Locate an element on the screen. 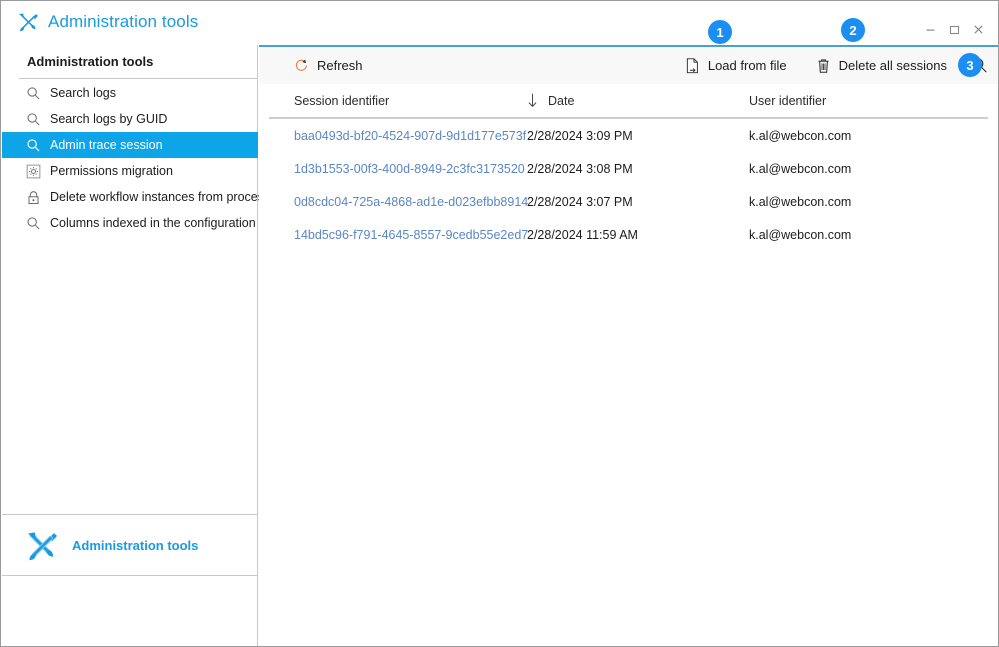 This screenshot has height=647, width=999. sidebar-item-search-logs-by-guid: Search logs by GUID is located at coordinates (130, 119).